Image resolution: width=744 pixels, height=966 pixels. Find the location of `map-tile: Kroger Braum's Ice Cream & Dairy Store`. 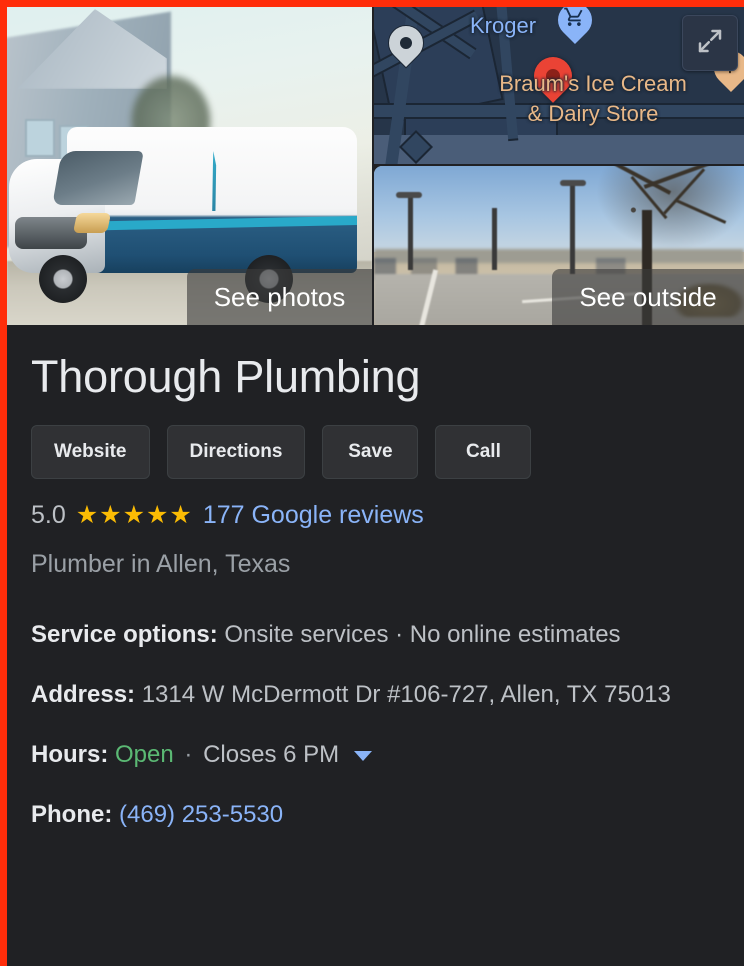

map-tile: Kroger Braum's Ice Cream & Dairy Store is located at coordinates (559, 85).